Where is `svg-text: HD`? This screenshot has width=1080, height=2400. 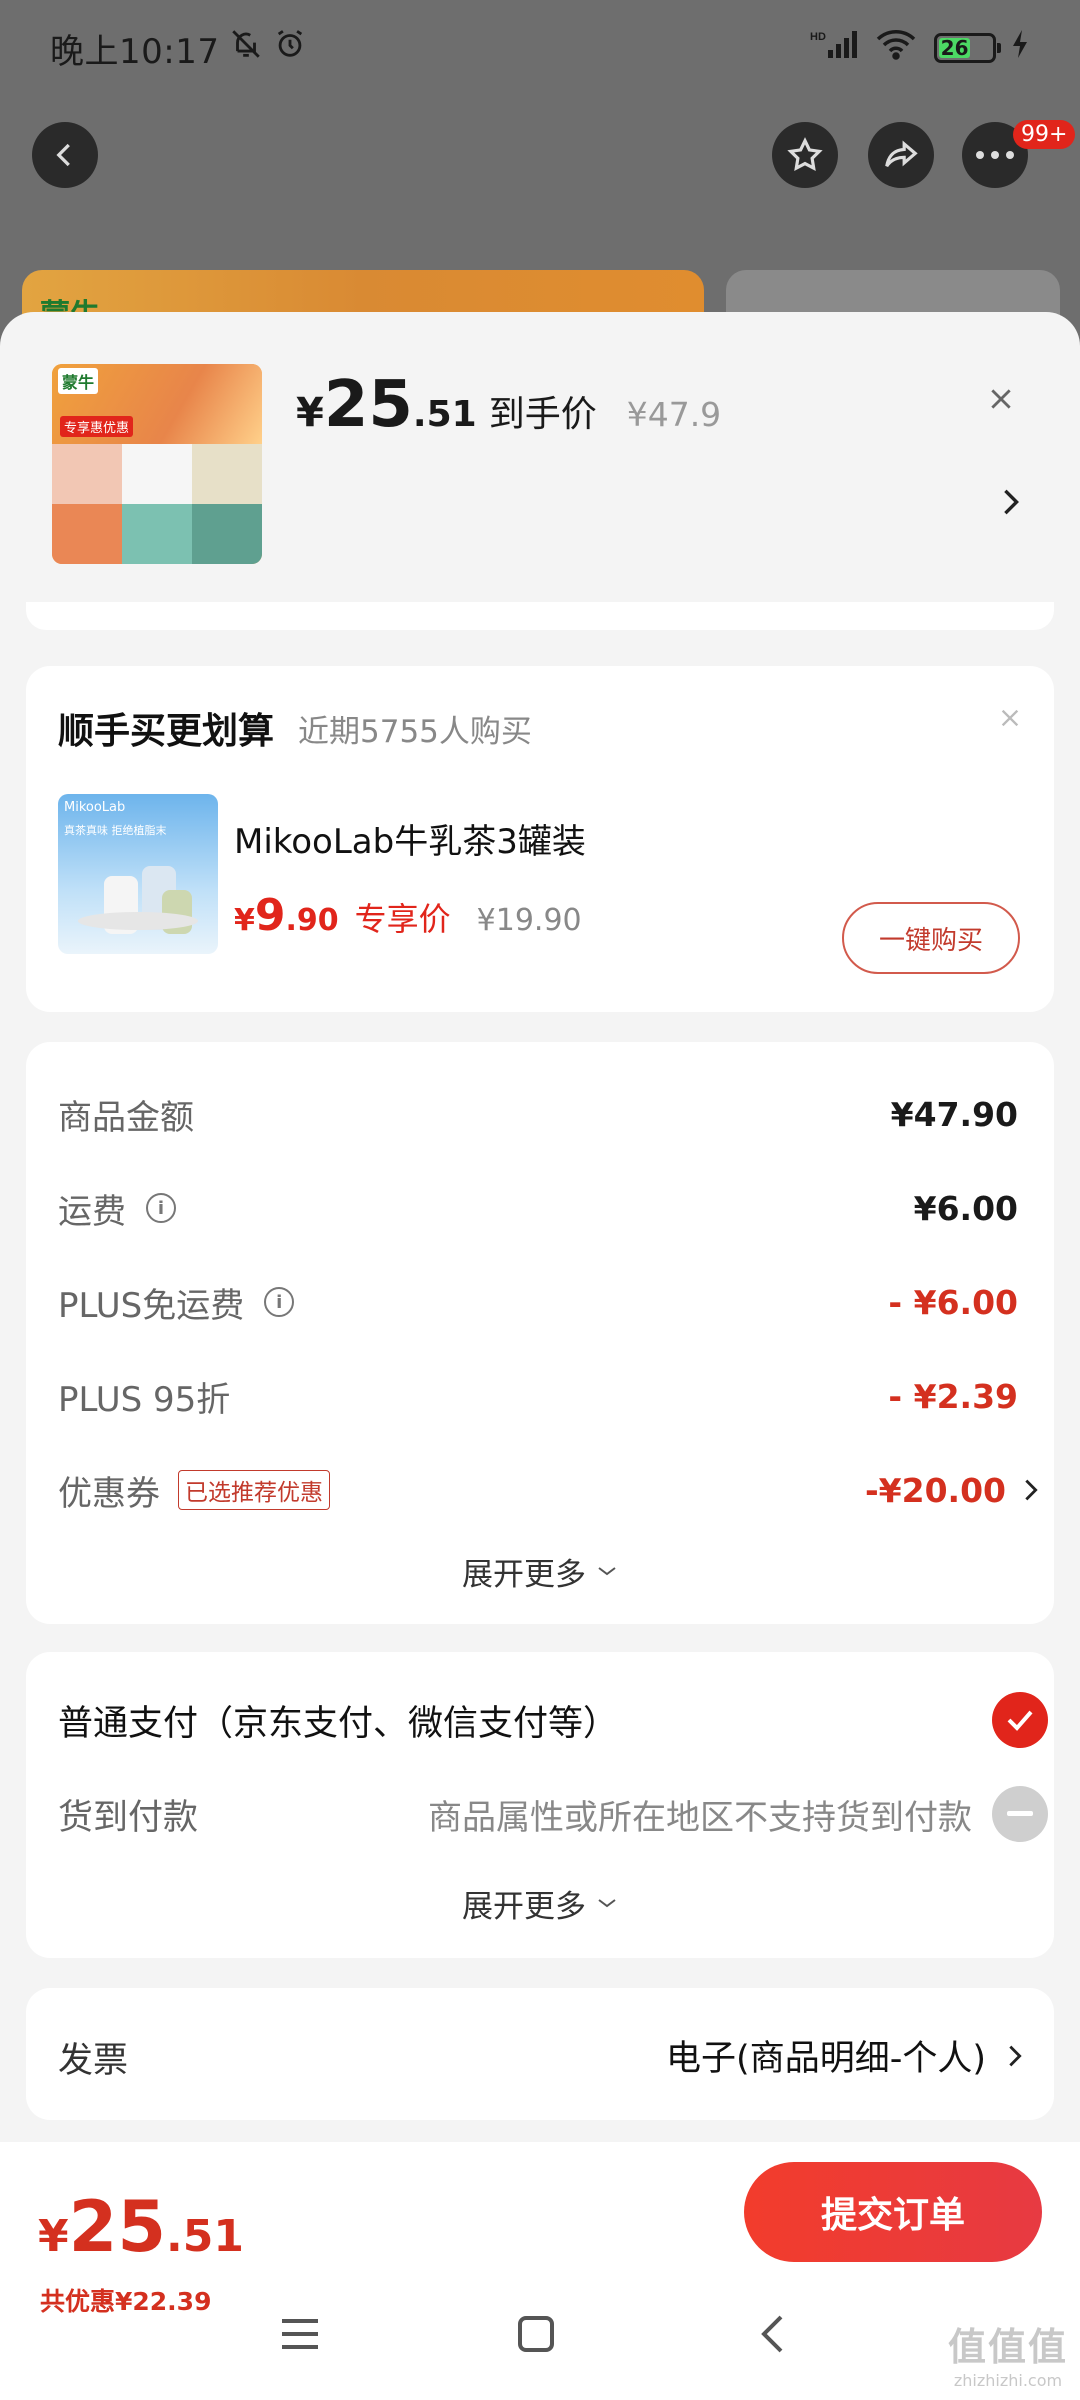
svg-text: HD is located at coordinates (818, 37).